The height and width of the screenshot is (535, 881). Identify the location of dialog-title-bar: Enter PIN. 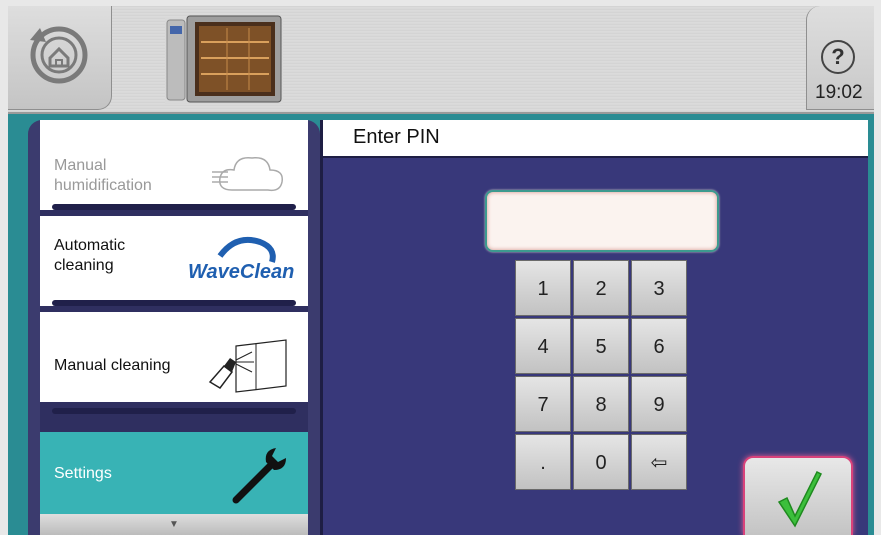
(595, 139).